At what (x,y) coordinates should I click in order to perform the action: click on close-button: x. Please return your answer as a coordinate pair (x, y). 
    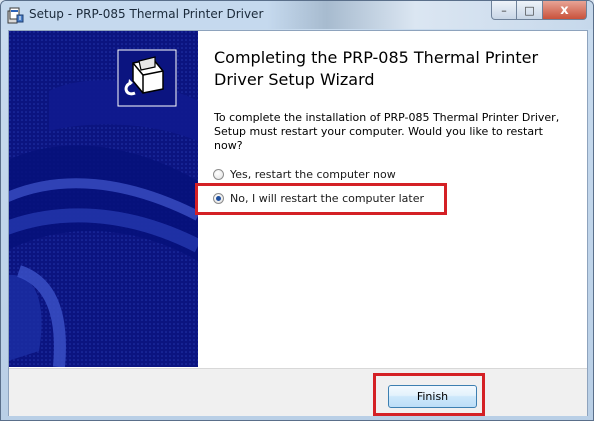
    Looking at the image, I should click on (565, 10).